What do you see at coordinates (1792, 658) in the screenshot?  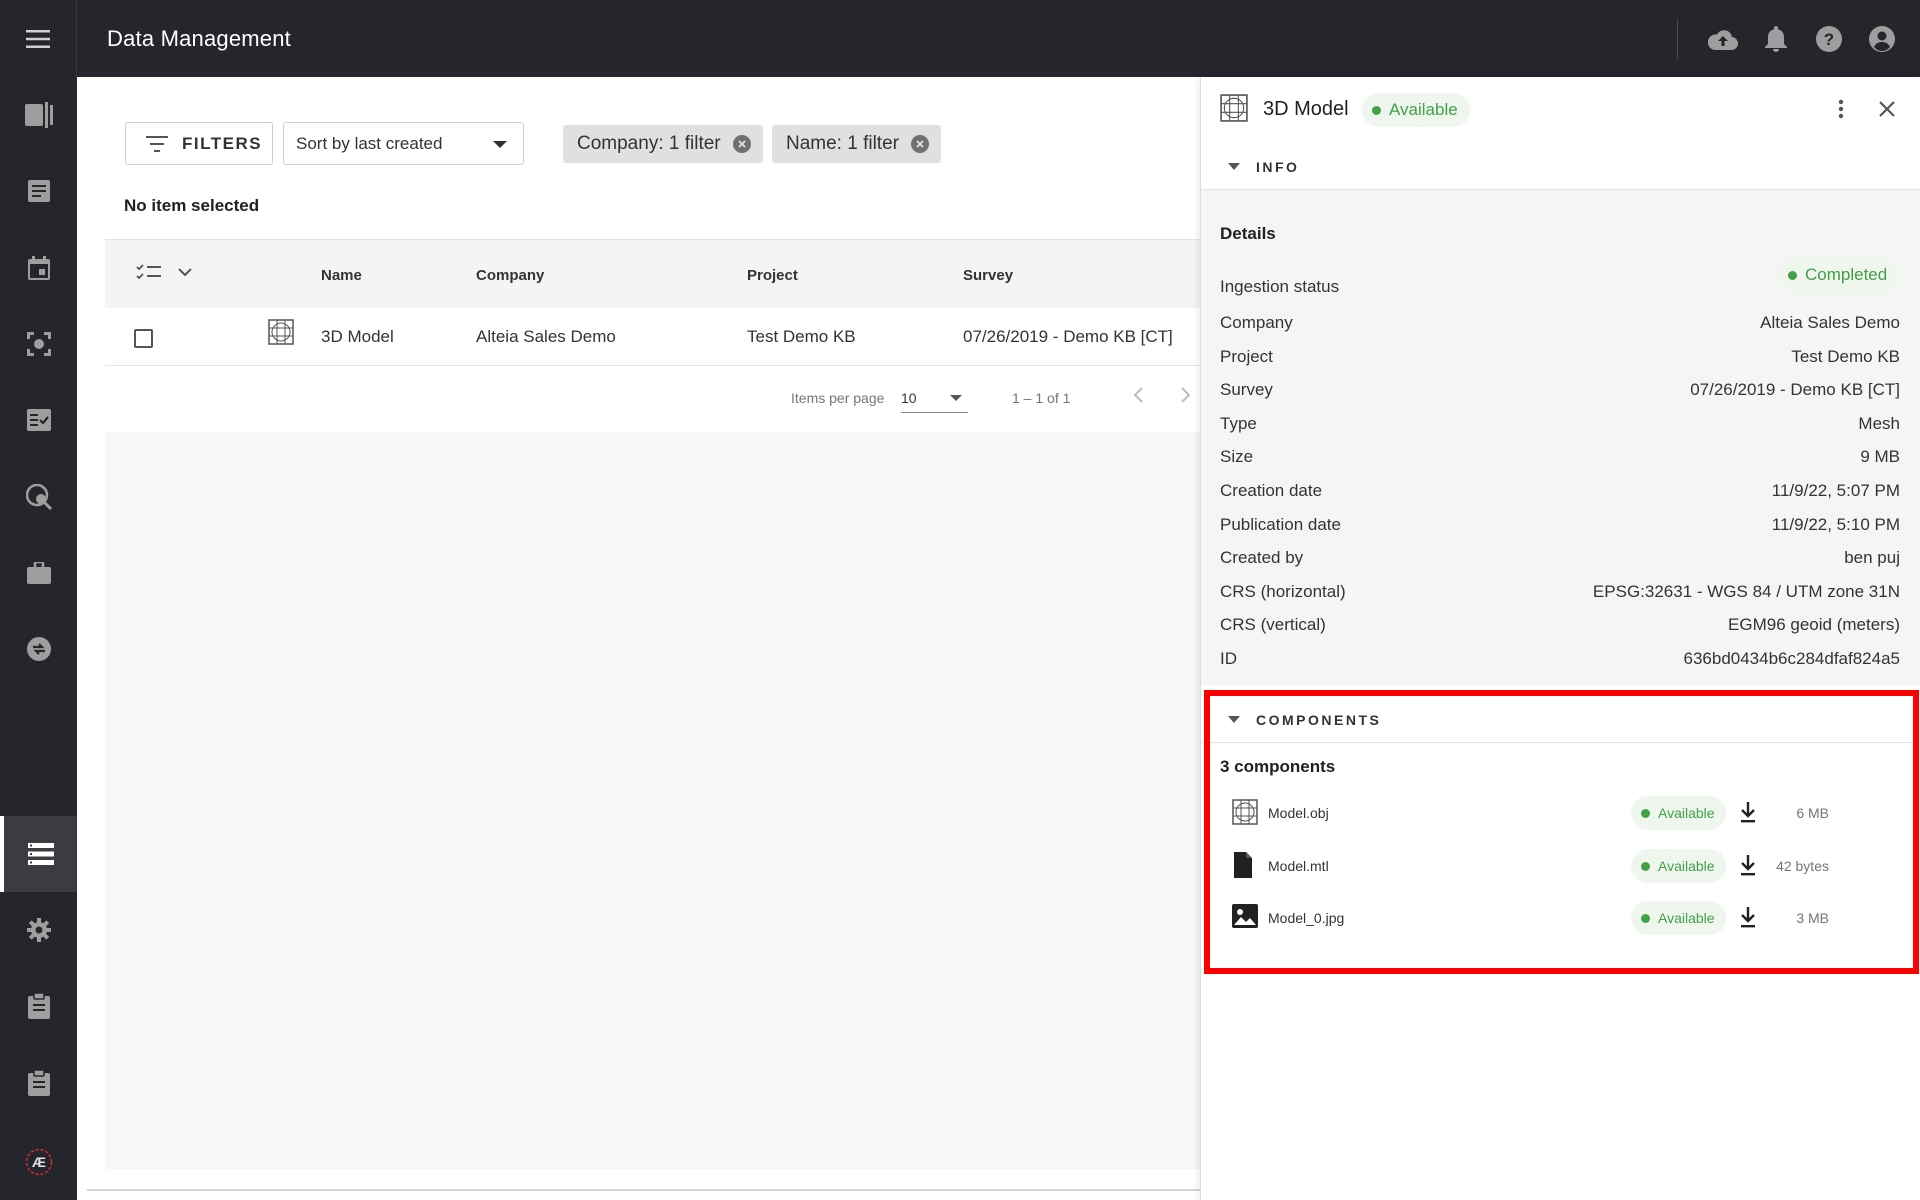 I see `detail-value: 636bd0434b6c284dfaf824a5` at bounding box center [1792, 658].